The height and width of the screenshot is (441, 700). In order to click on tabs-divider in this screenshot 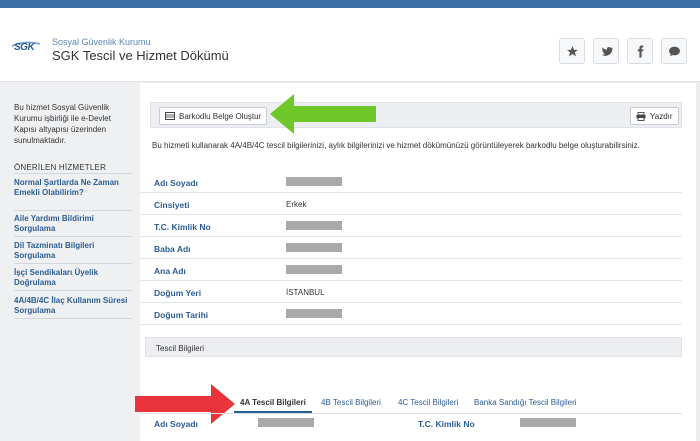, I will do `click(411, 413)`.